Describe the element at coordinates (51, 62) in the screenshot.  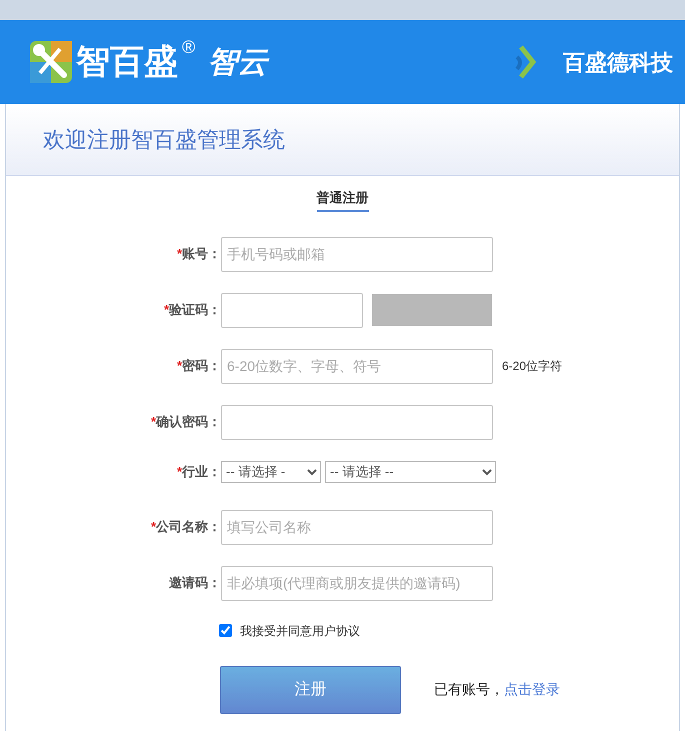
I see `logo-icon` at that location.